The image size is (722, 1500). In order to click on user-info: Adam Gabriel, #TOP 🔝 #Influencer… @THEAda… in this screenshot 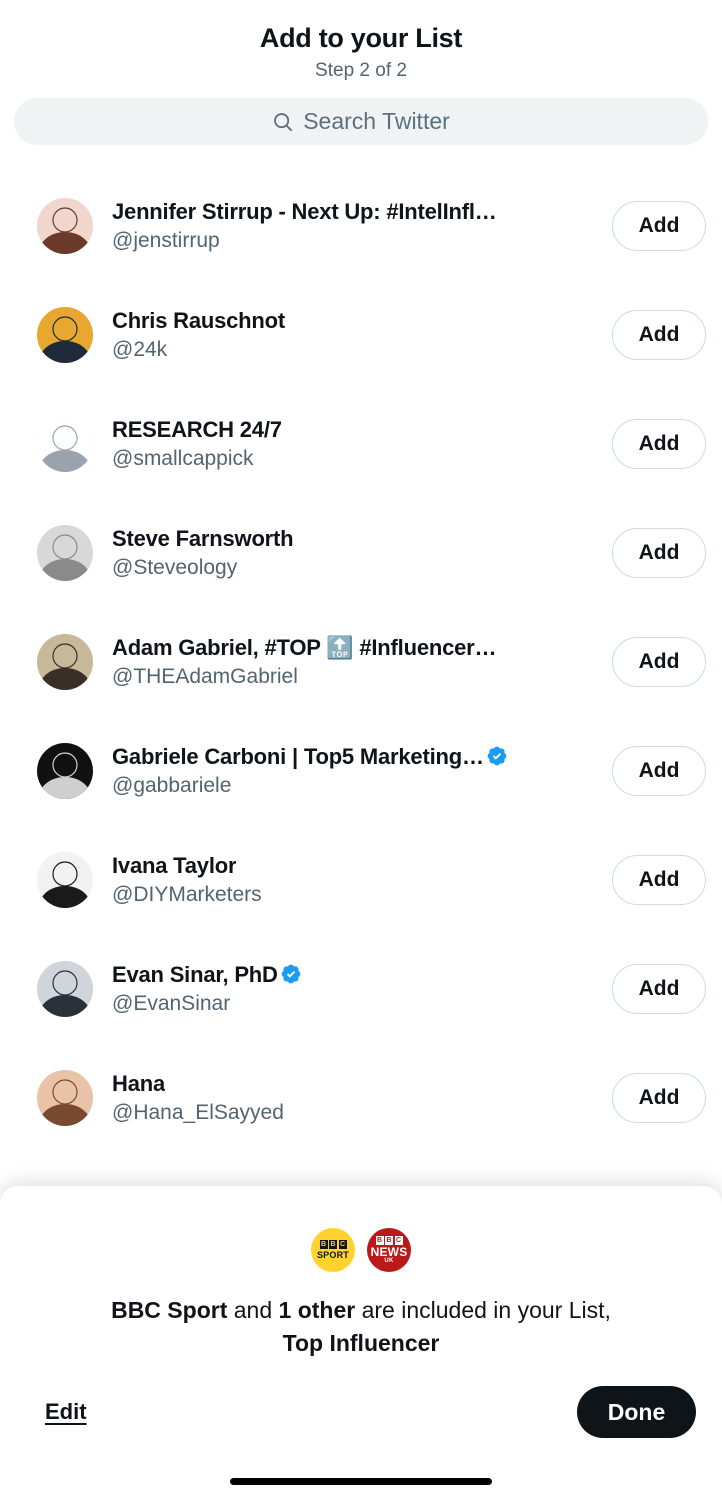, I will do `click(362, 662)`.